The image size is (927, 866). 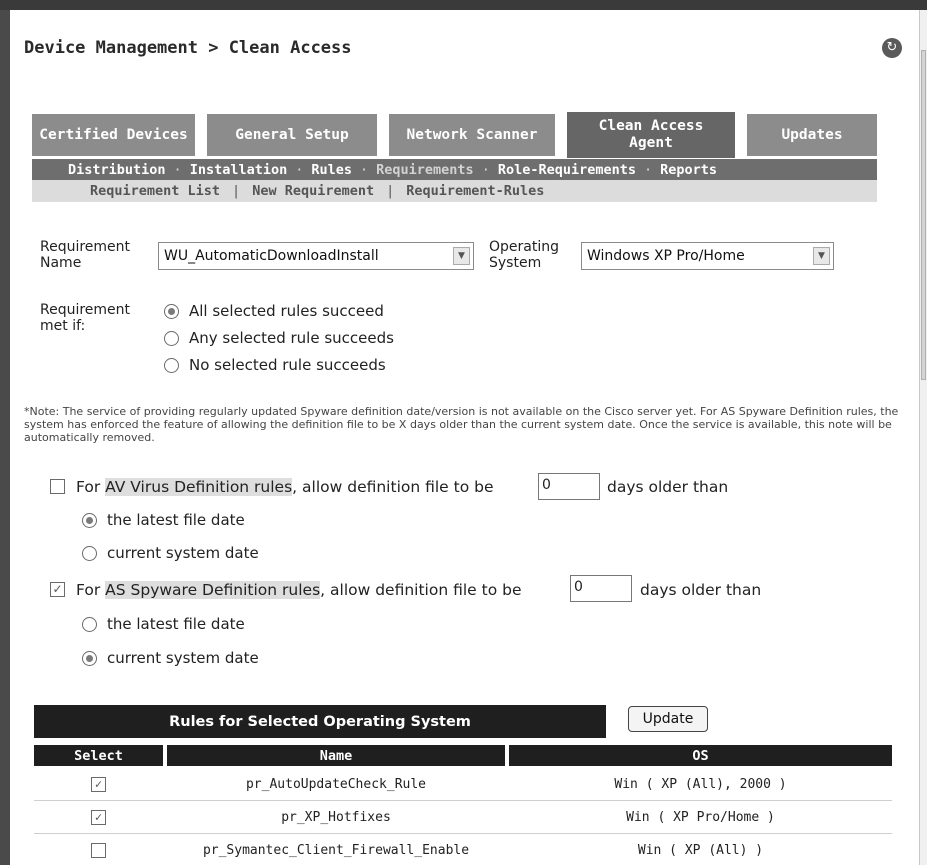 I want to click on as-prefix: For, so click(x=91, y=590).